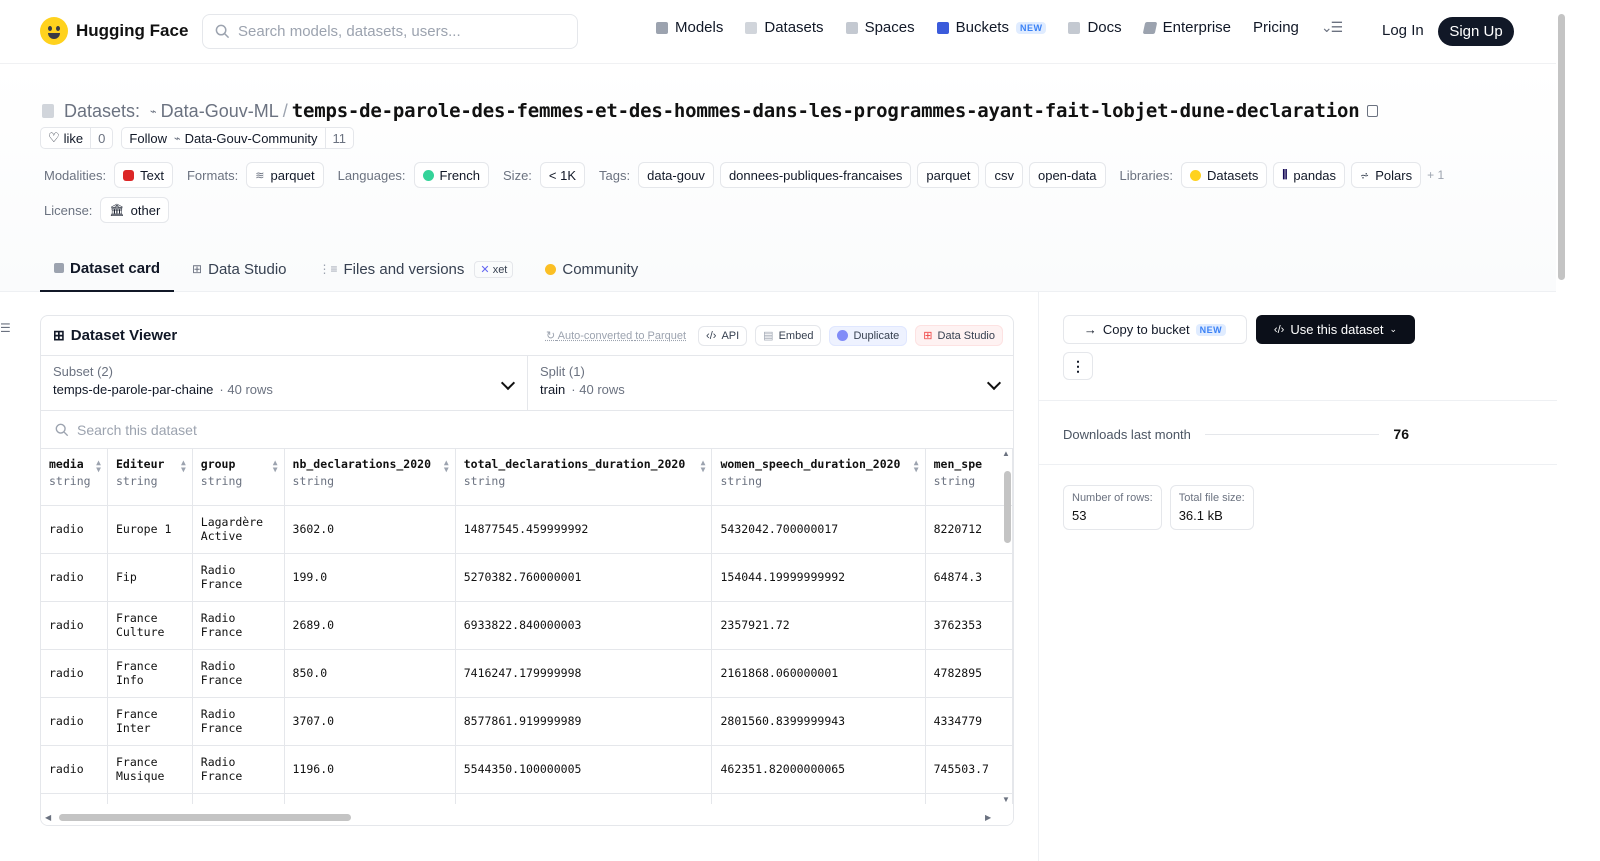 This screenshot has width=1600, height=861. Describe the element at coordinates (584, 477) in the screenshot. I see `column-header: total_declarations_duration_2020 string ▲ ▼` at that location.